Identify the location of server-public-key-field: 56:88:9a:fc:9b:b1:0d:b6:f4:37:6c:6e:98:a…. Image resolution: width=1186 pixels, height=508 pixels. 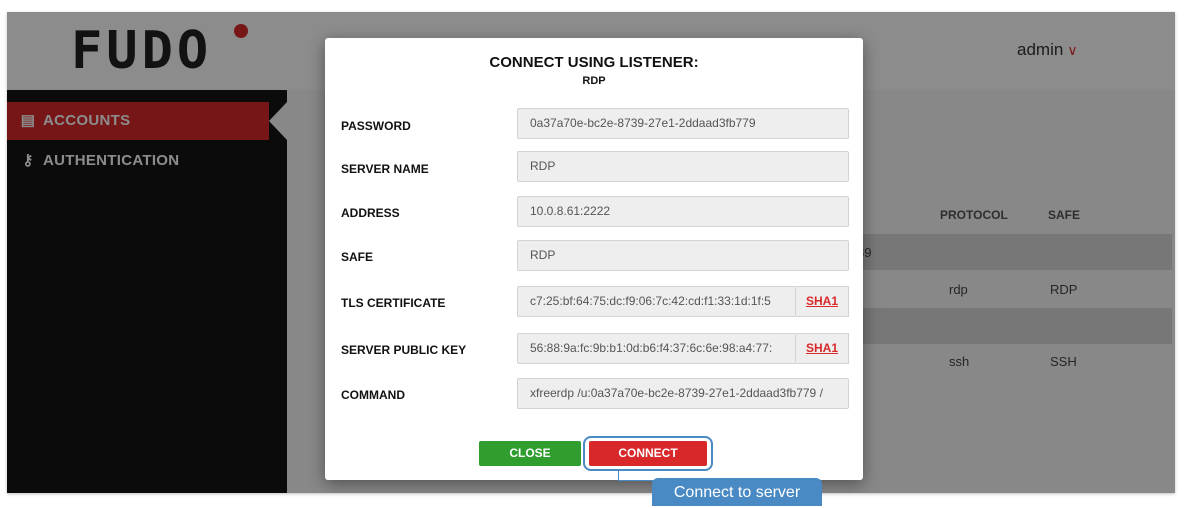
(656, 348).